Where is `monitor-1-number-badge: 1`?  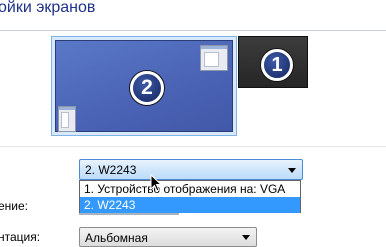 monitor-1-number-badge: 1 is located at coordinates (277, 65).